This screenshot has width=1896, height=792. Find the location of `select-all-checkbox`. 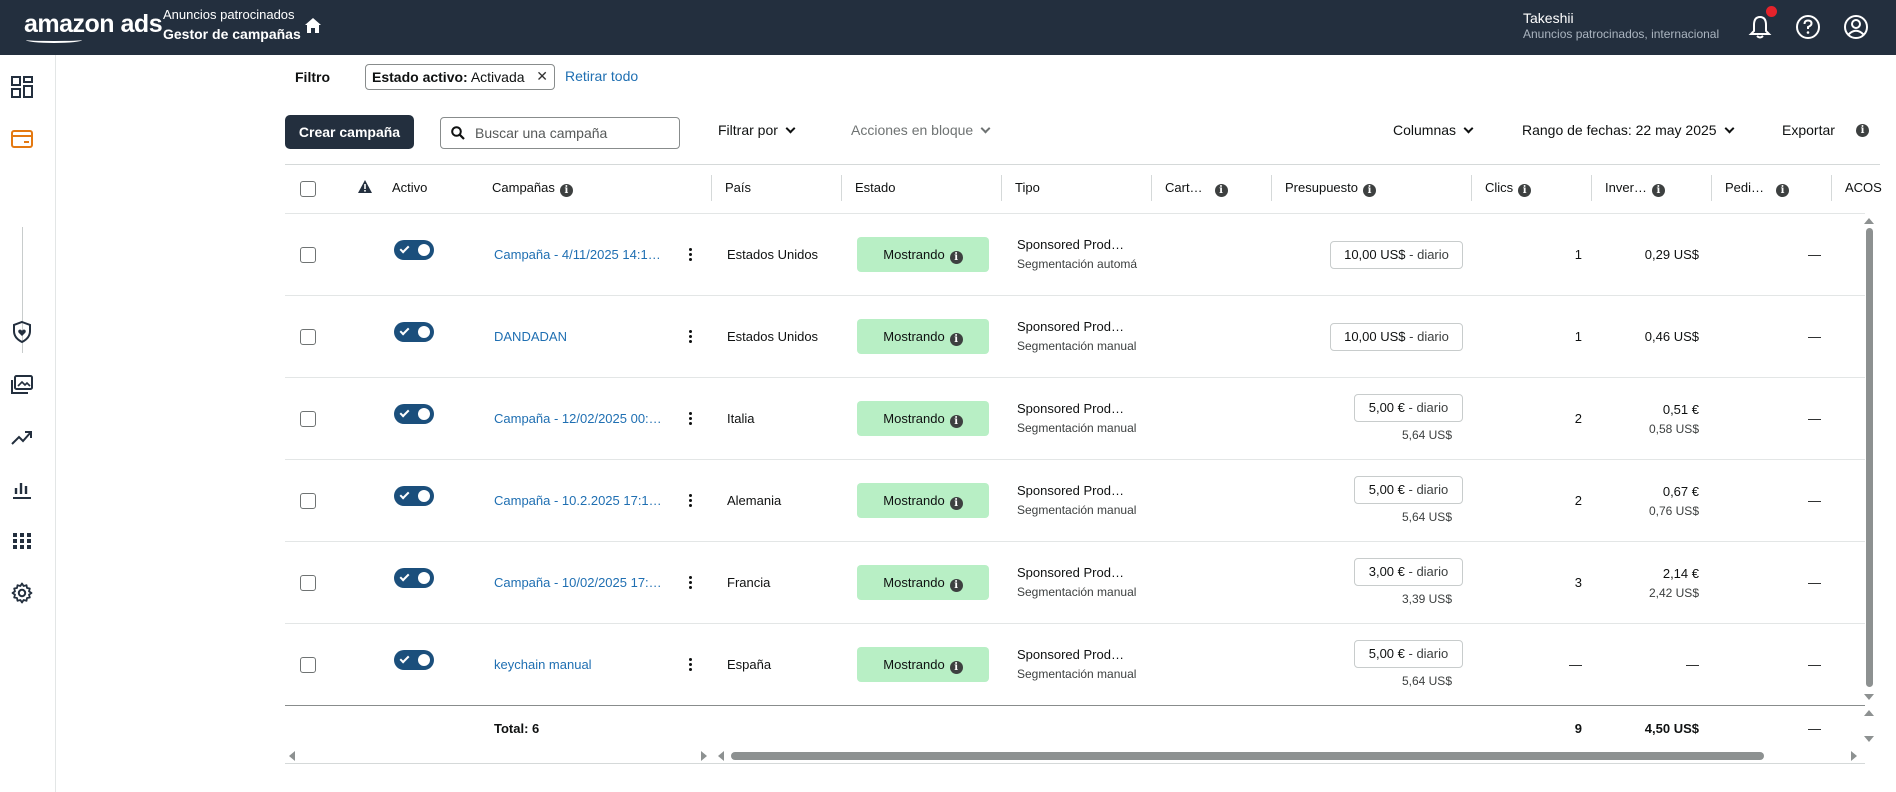

select-all-checkbox is located at coordinates (308, 189).